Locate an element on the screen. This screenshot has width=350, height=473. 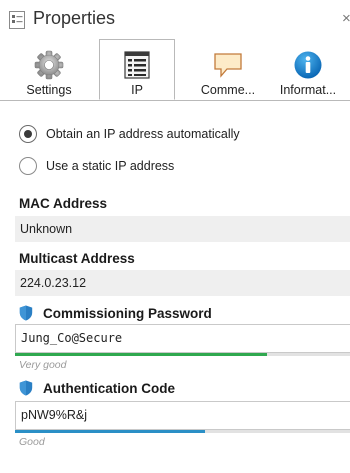
commissioning-password-label: Commissioning Password is located at coordinates (127, 313).